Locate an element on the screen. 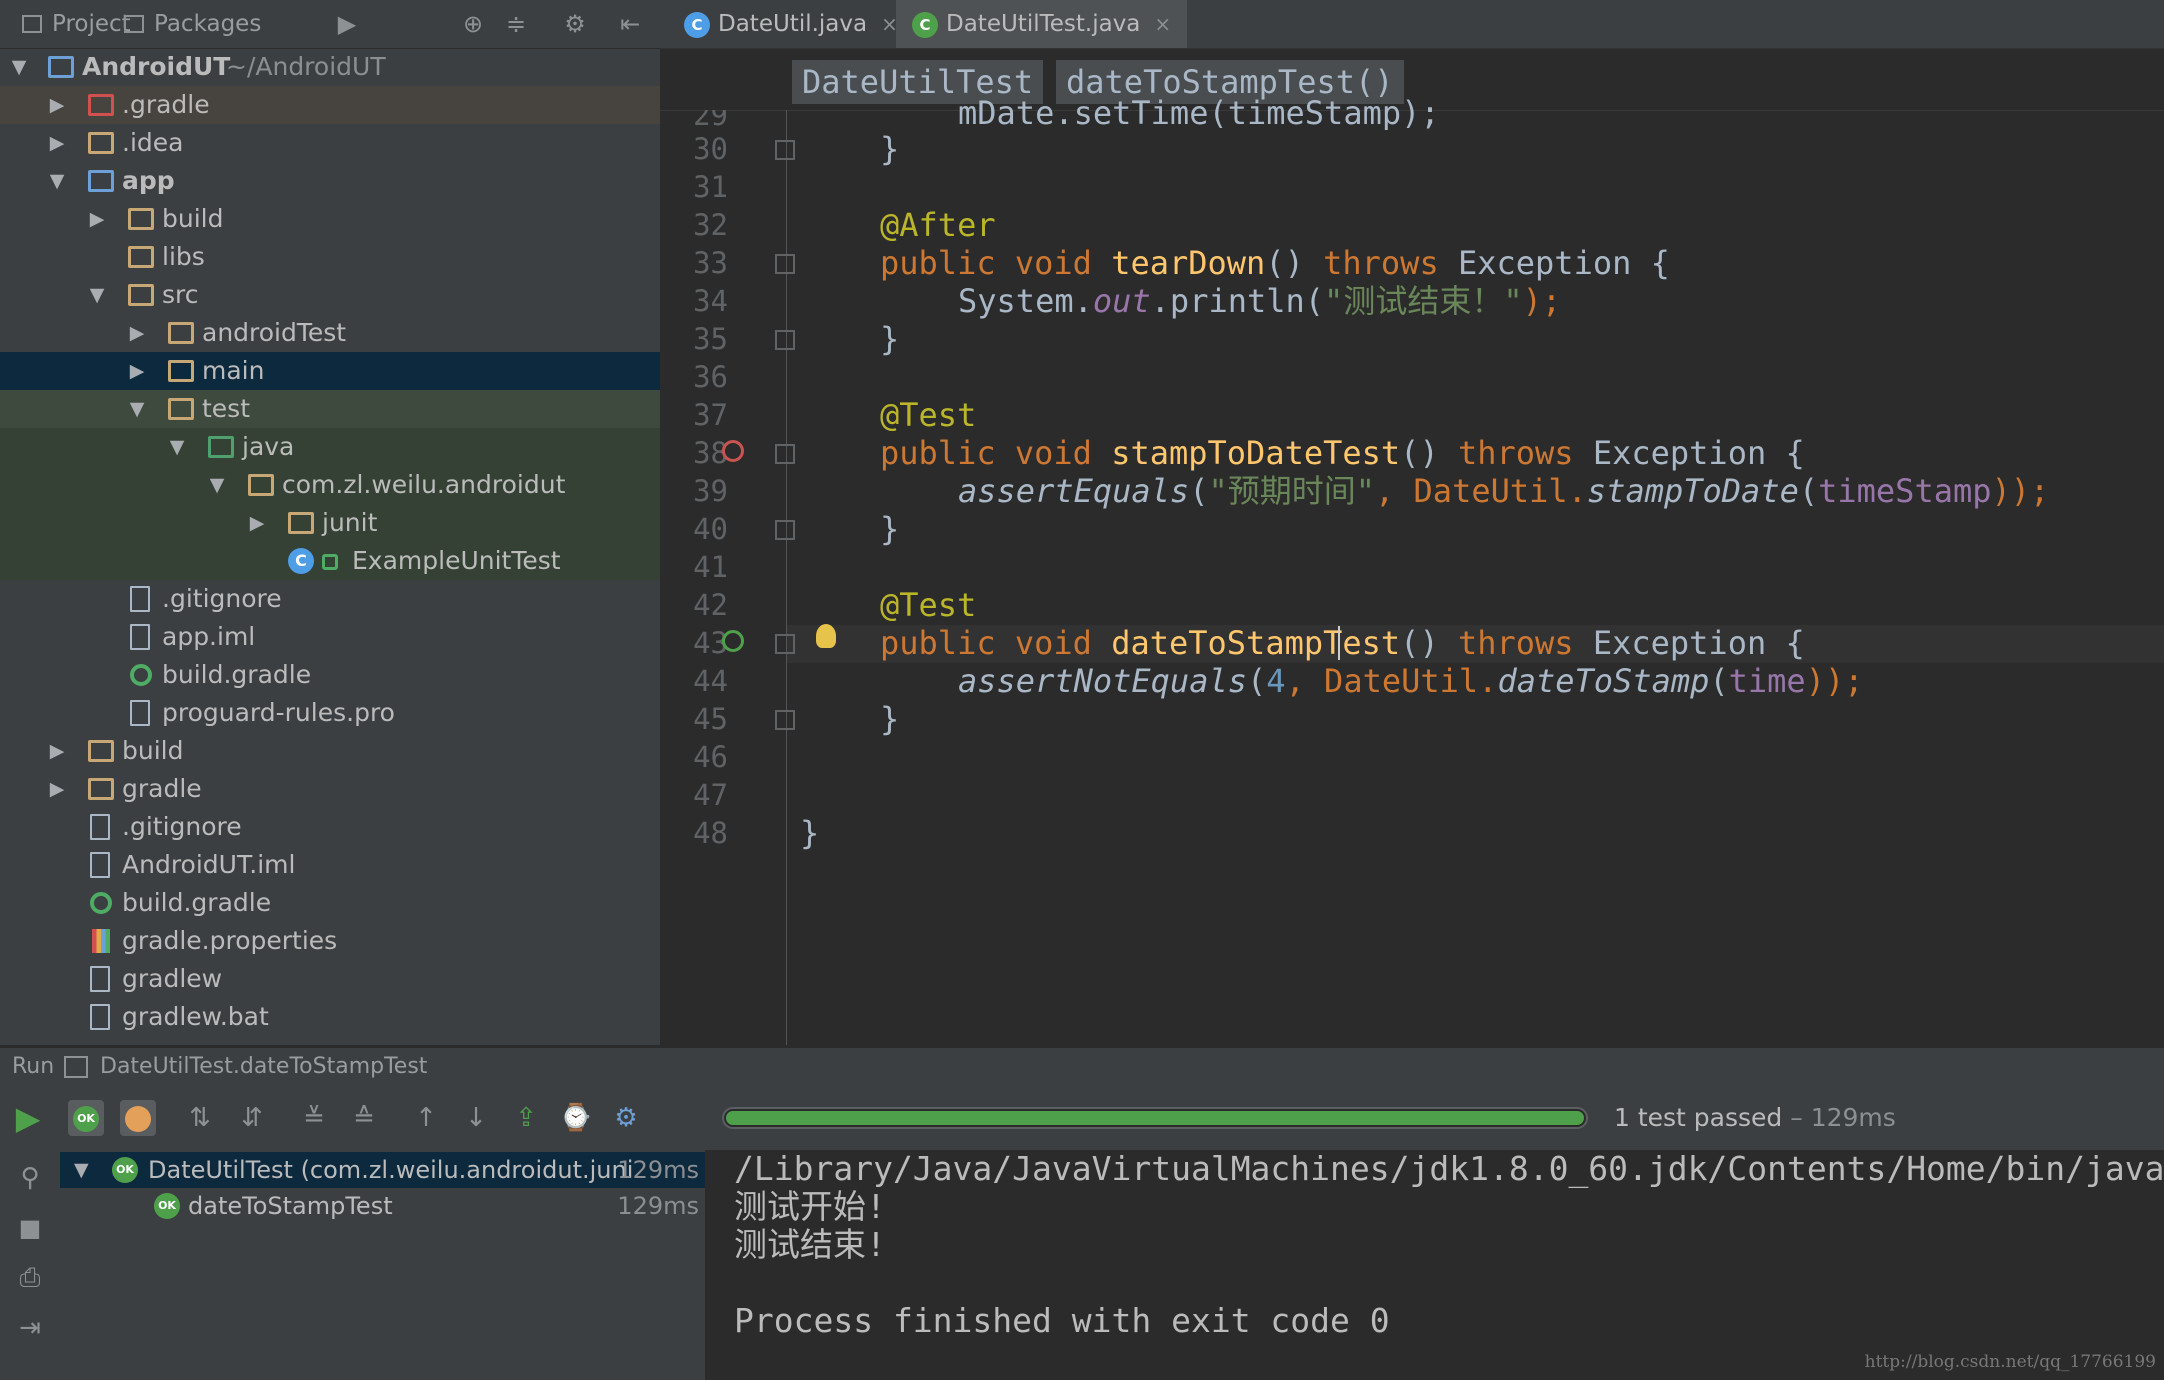 This screenshot has height=1380, width=2164. tree-item-gradlew: gradlew is located at coordinates (330, 979).